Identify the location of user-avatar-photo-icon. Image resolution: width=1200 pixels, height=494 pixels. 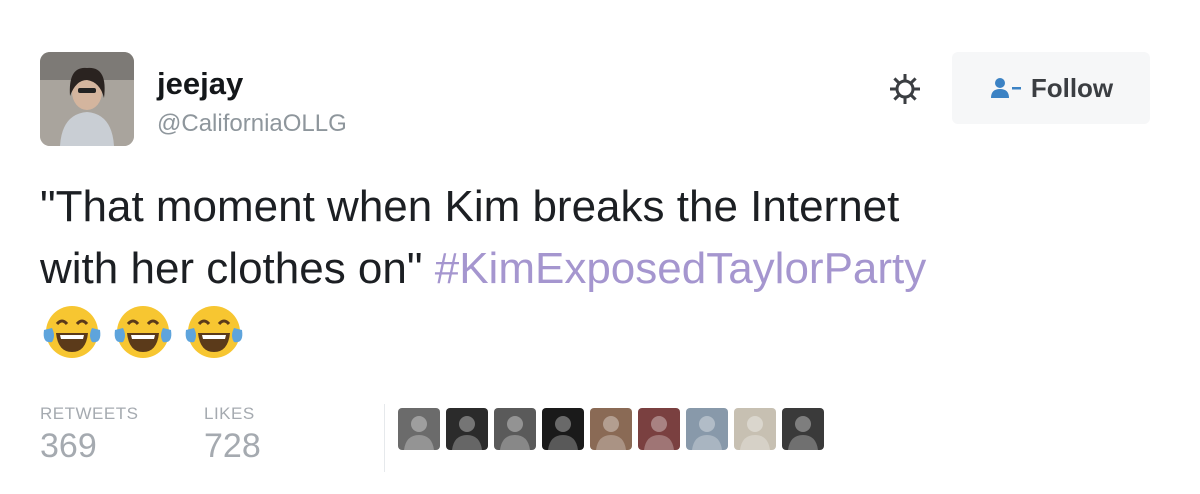
(87, 99).